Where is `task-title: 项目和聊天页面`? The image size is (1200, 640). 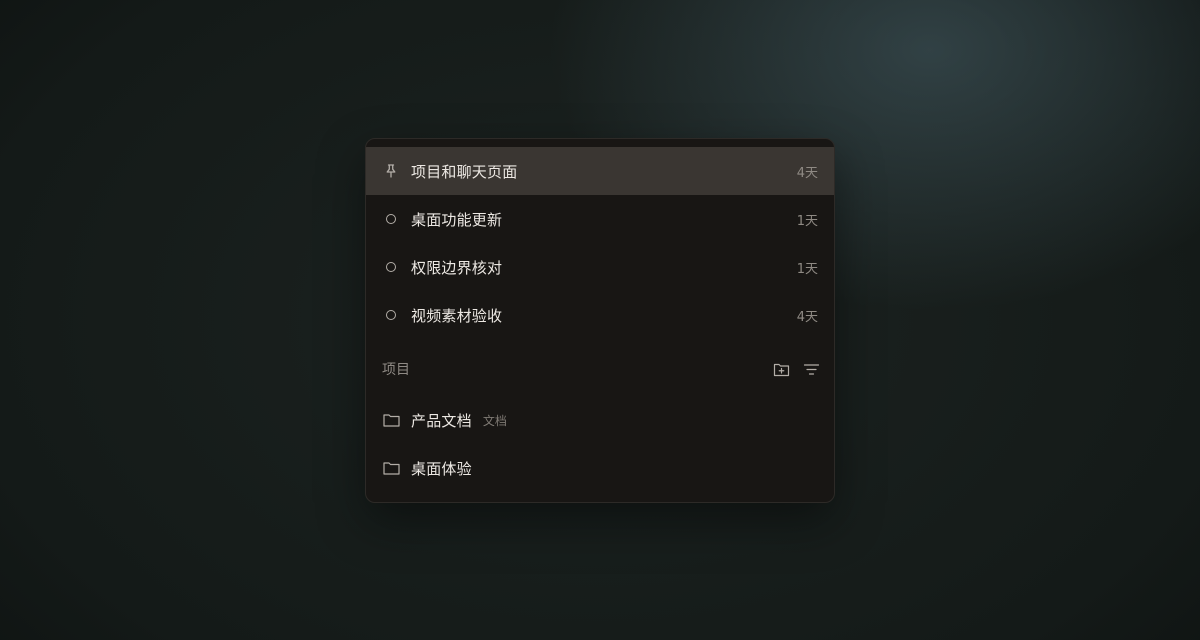 task-title: 项目和聊天页面 is located at coordinates (464, 171).